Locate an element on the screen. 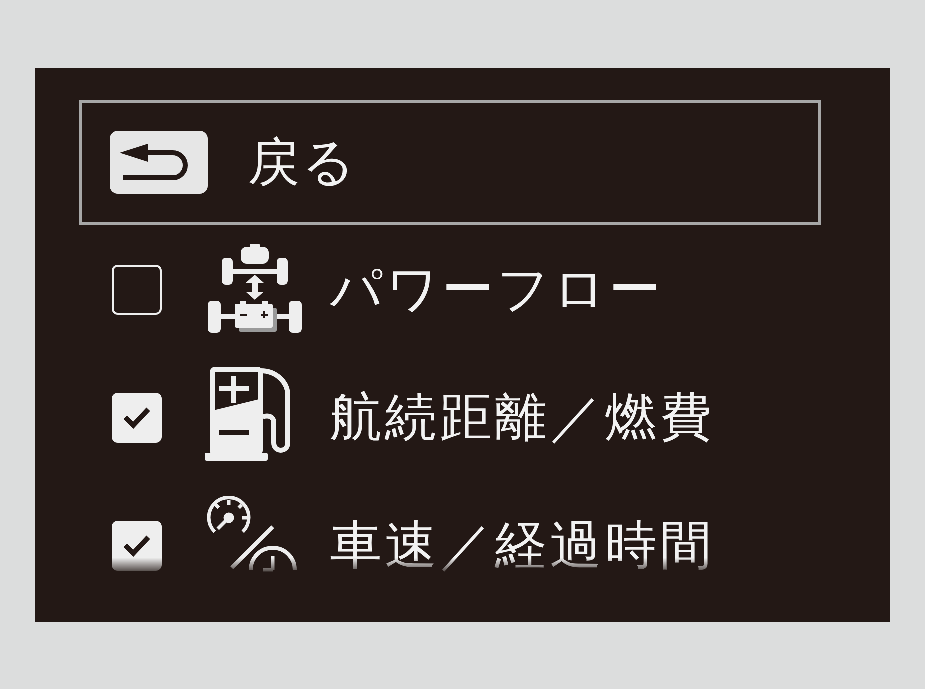 This screenshot has width=925, height=689. car-chassis-icon is located at coordinates (255, 290).